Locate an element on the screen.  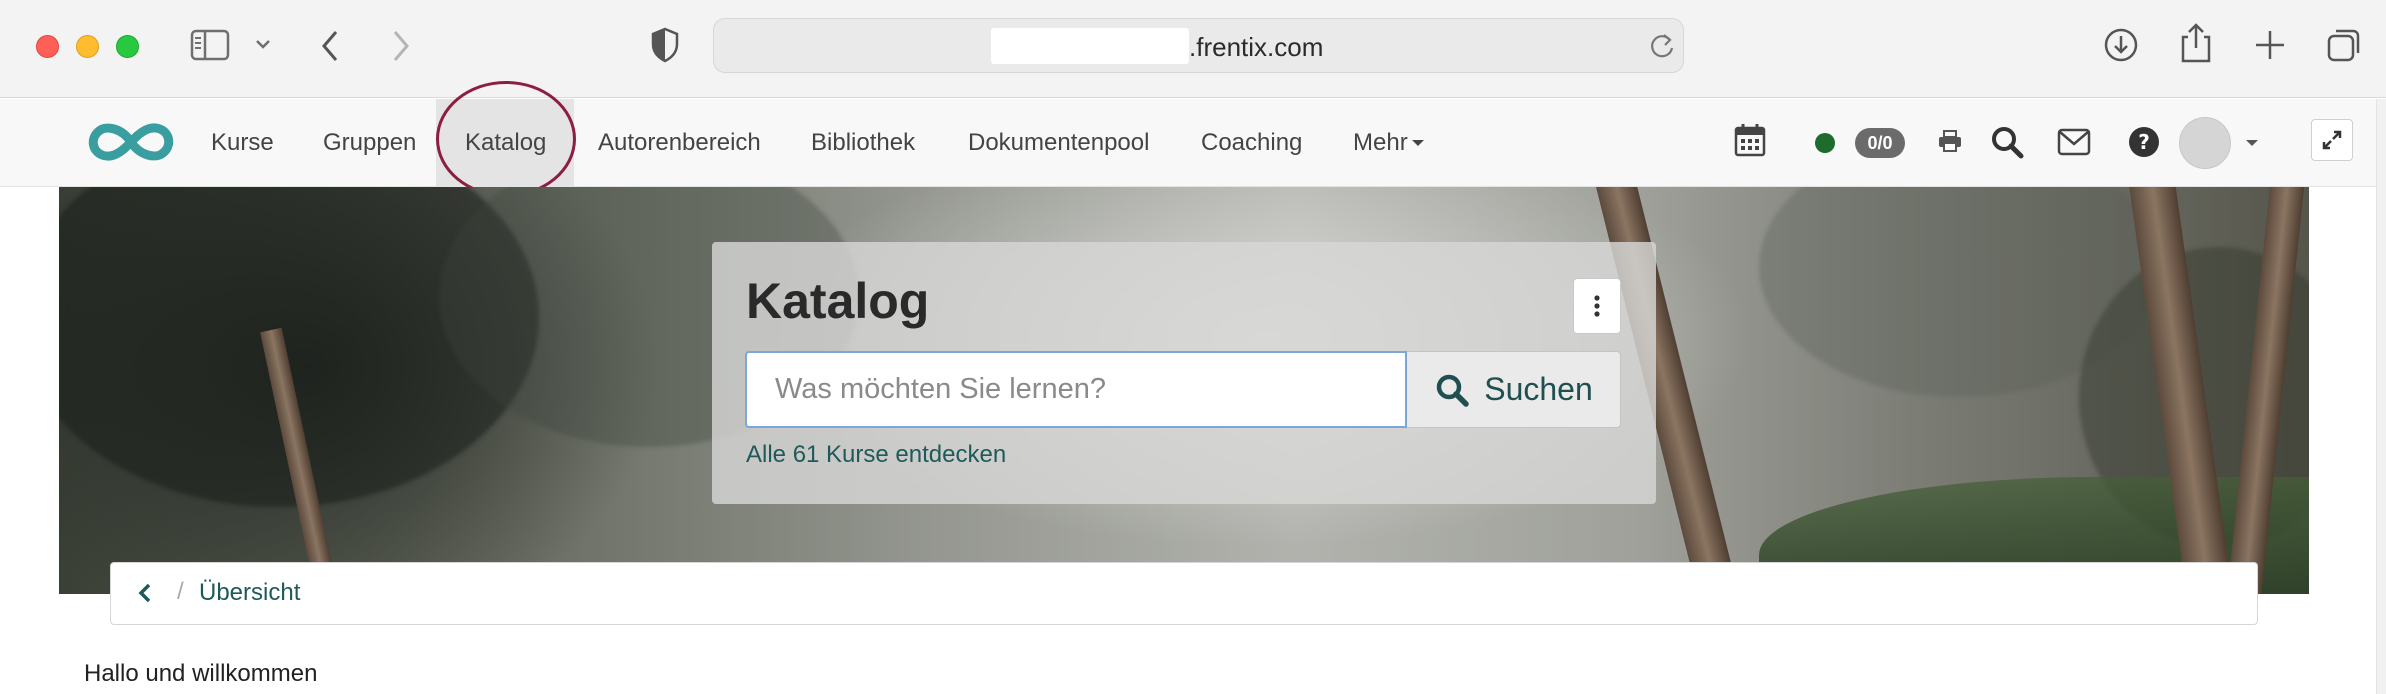
help-icon: ? is located at coordinates (2144, 142).